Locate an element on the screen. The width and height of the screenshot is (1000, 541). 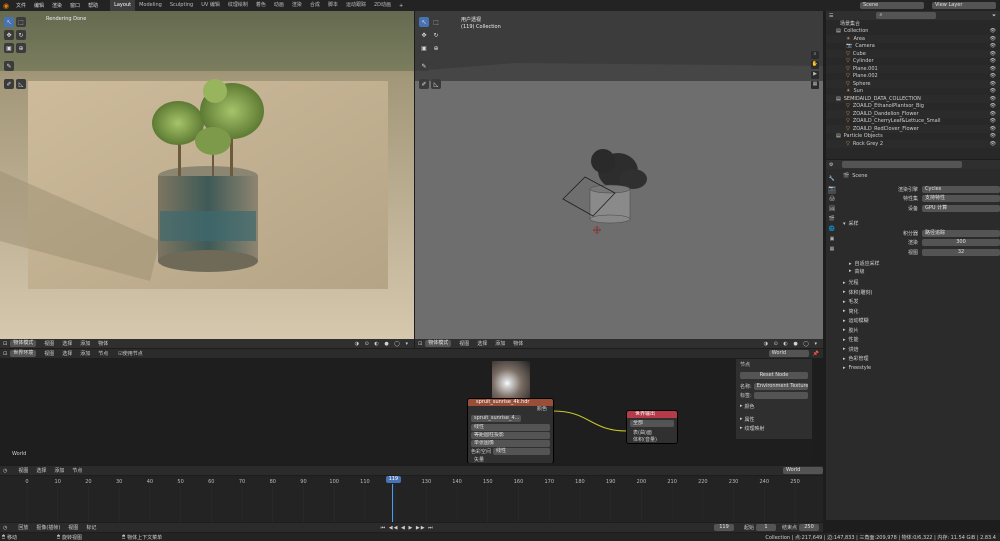
select-icon: ↖ is located at coordinates (9, 22).